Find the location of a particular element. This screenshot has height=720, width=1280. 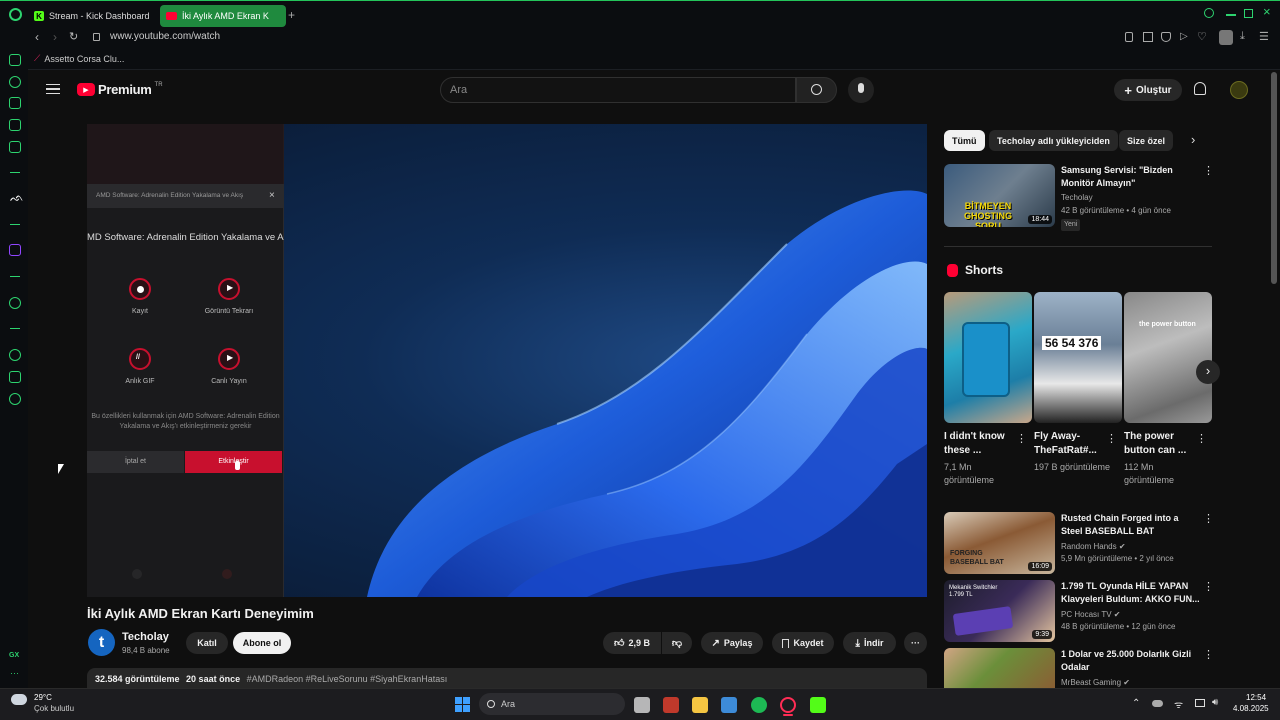

video-title-link: 1 Dolar ve 25.000 Dolarlık Gizli Odalar is located at coordinates (1128, 661).